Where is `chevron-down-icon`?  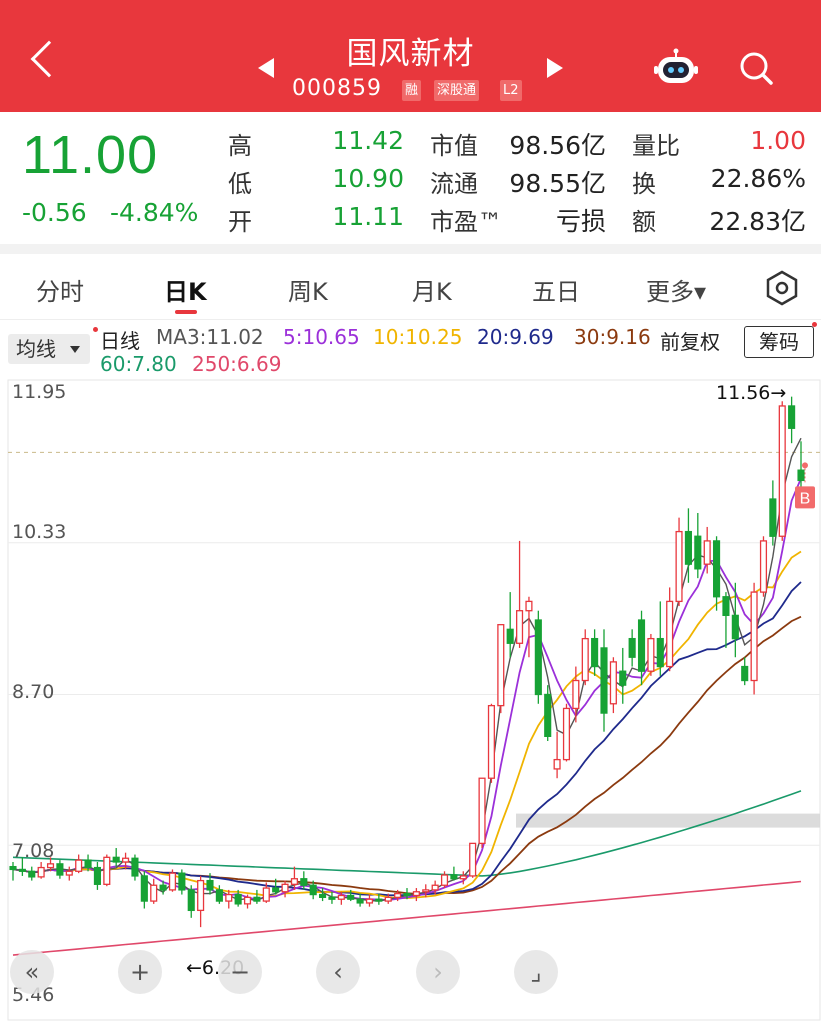
chevron-down-icon is located at coordinates (75, 349).